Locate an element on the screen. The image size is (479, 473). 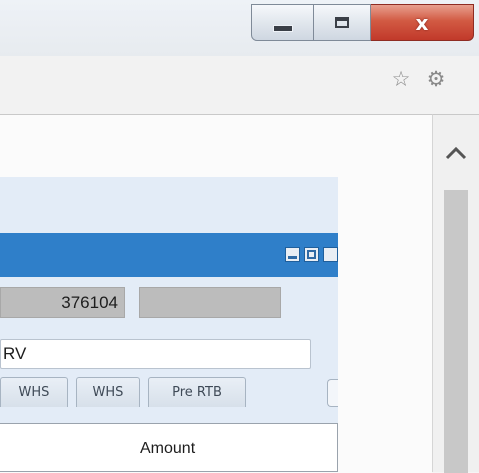
column-header-amount: Amount is located at coordinates (167, 449).